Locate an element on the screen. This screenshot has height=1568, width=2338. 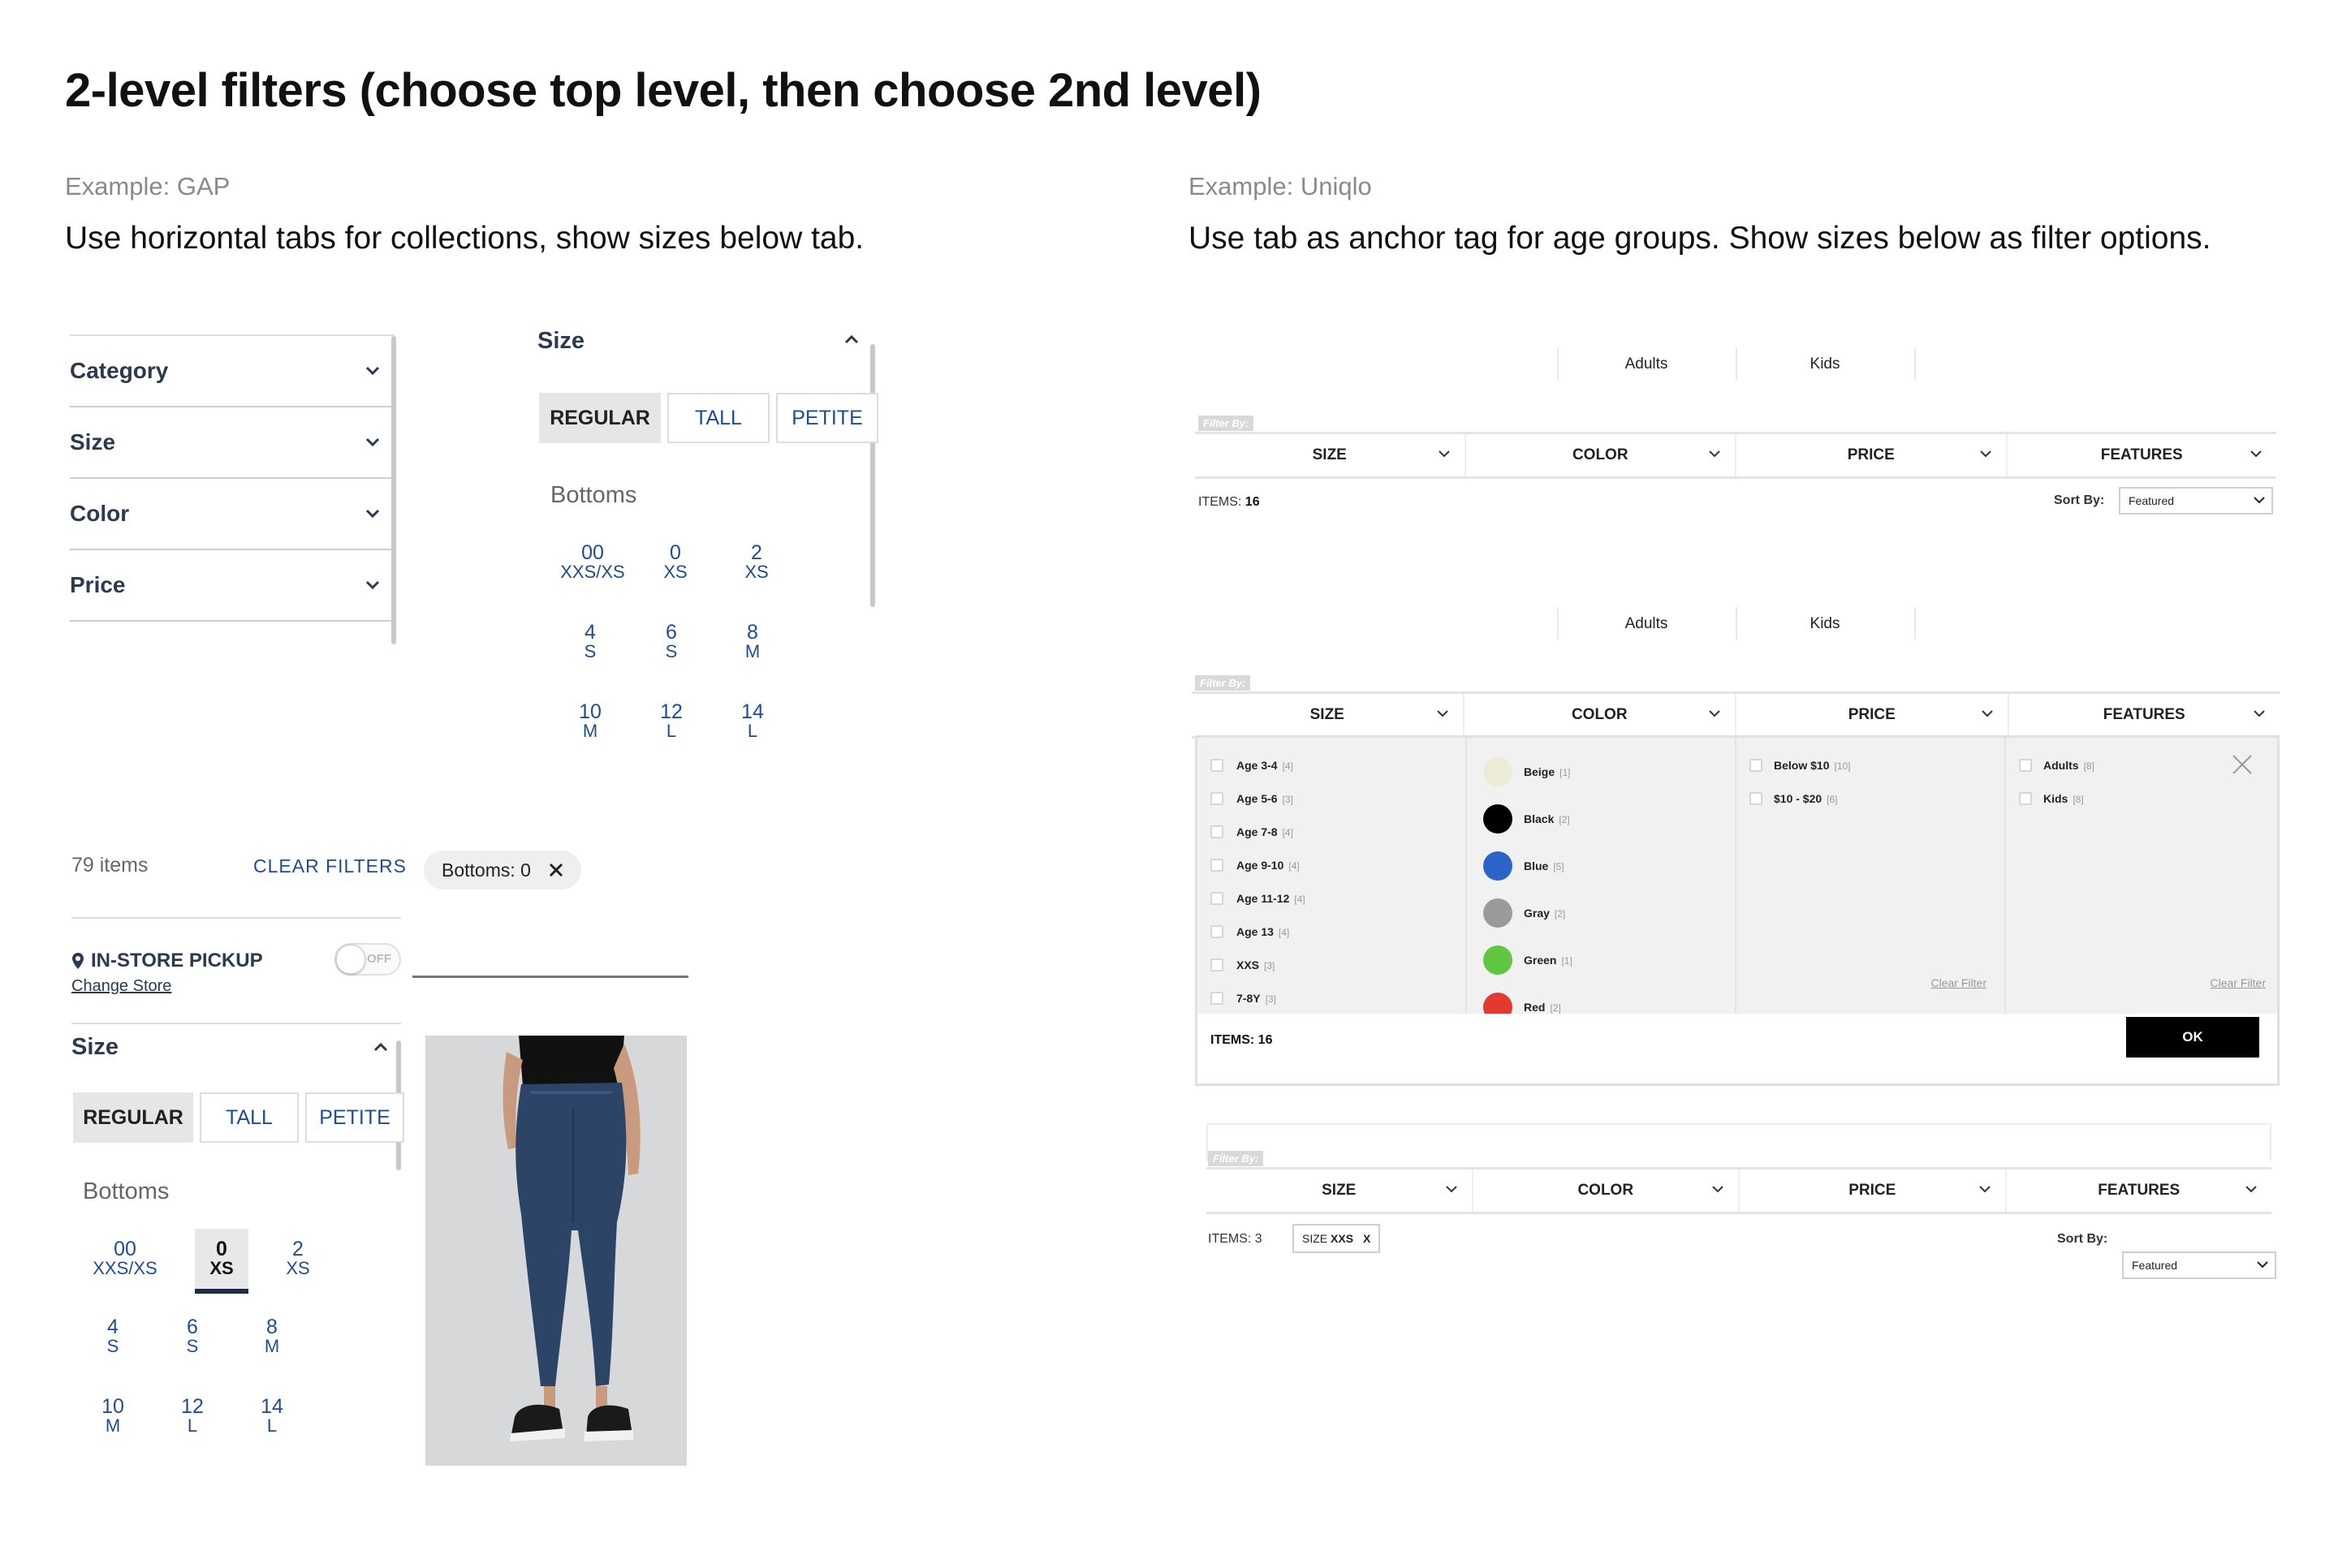
feature-option: Adults [8] is located at coordinates (2056, 766).